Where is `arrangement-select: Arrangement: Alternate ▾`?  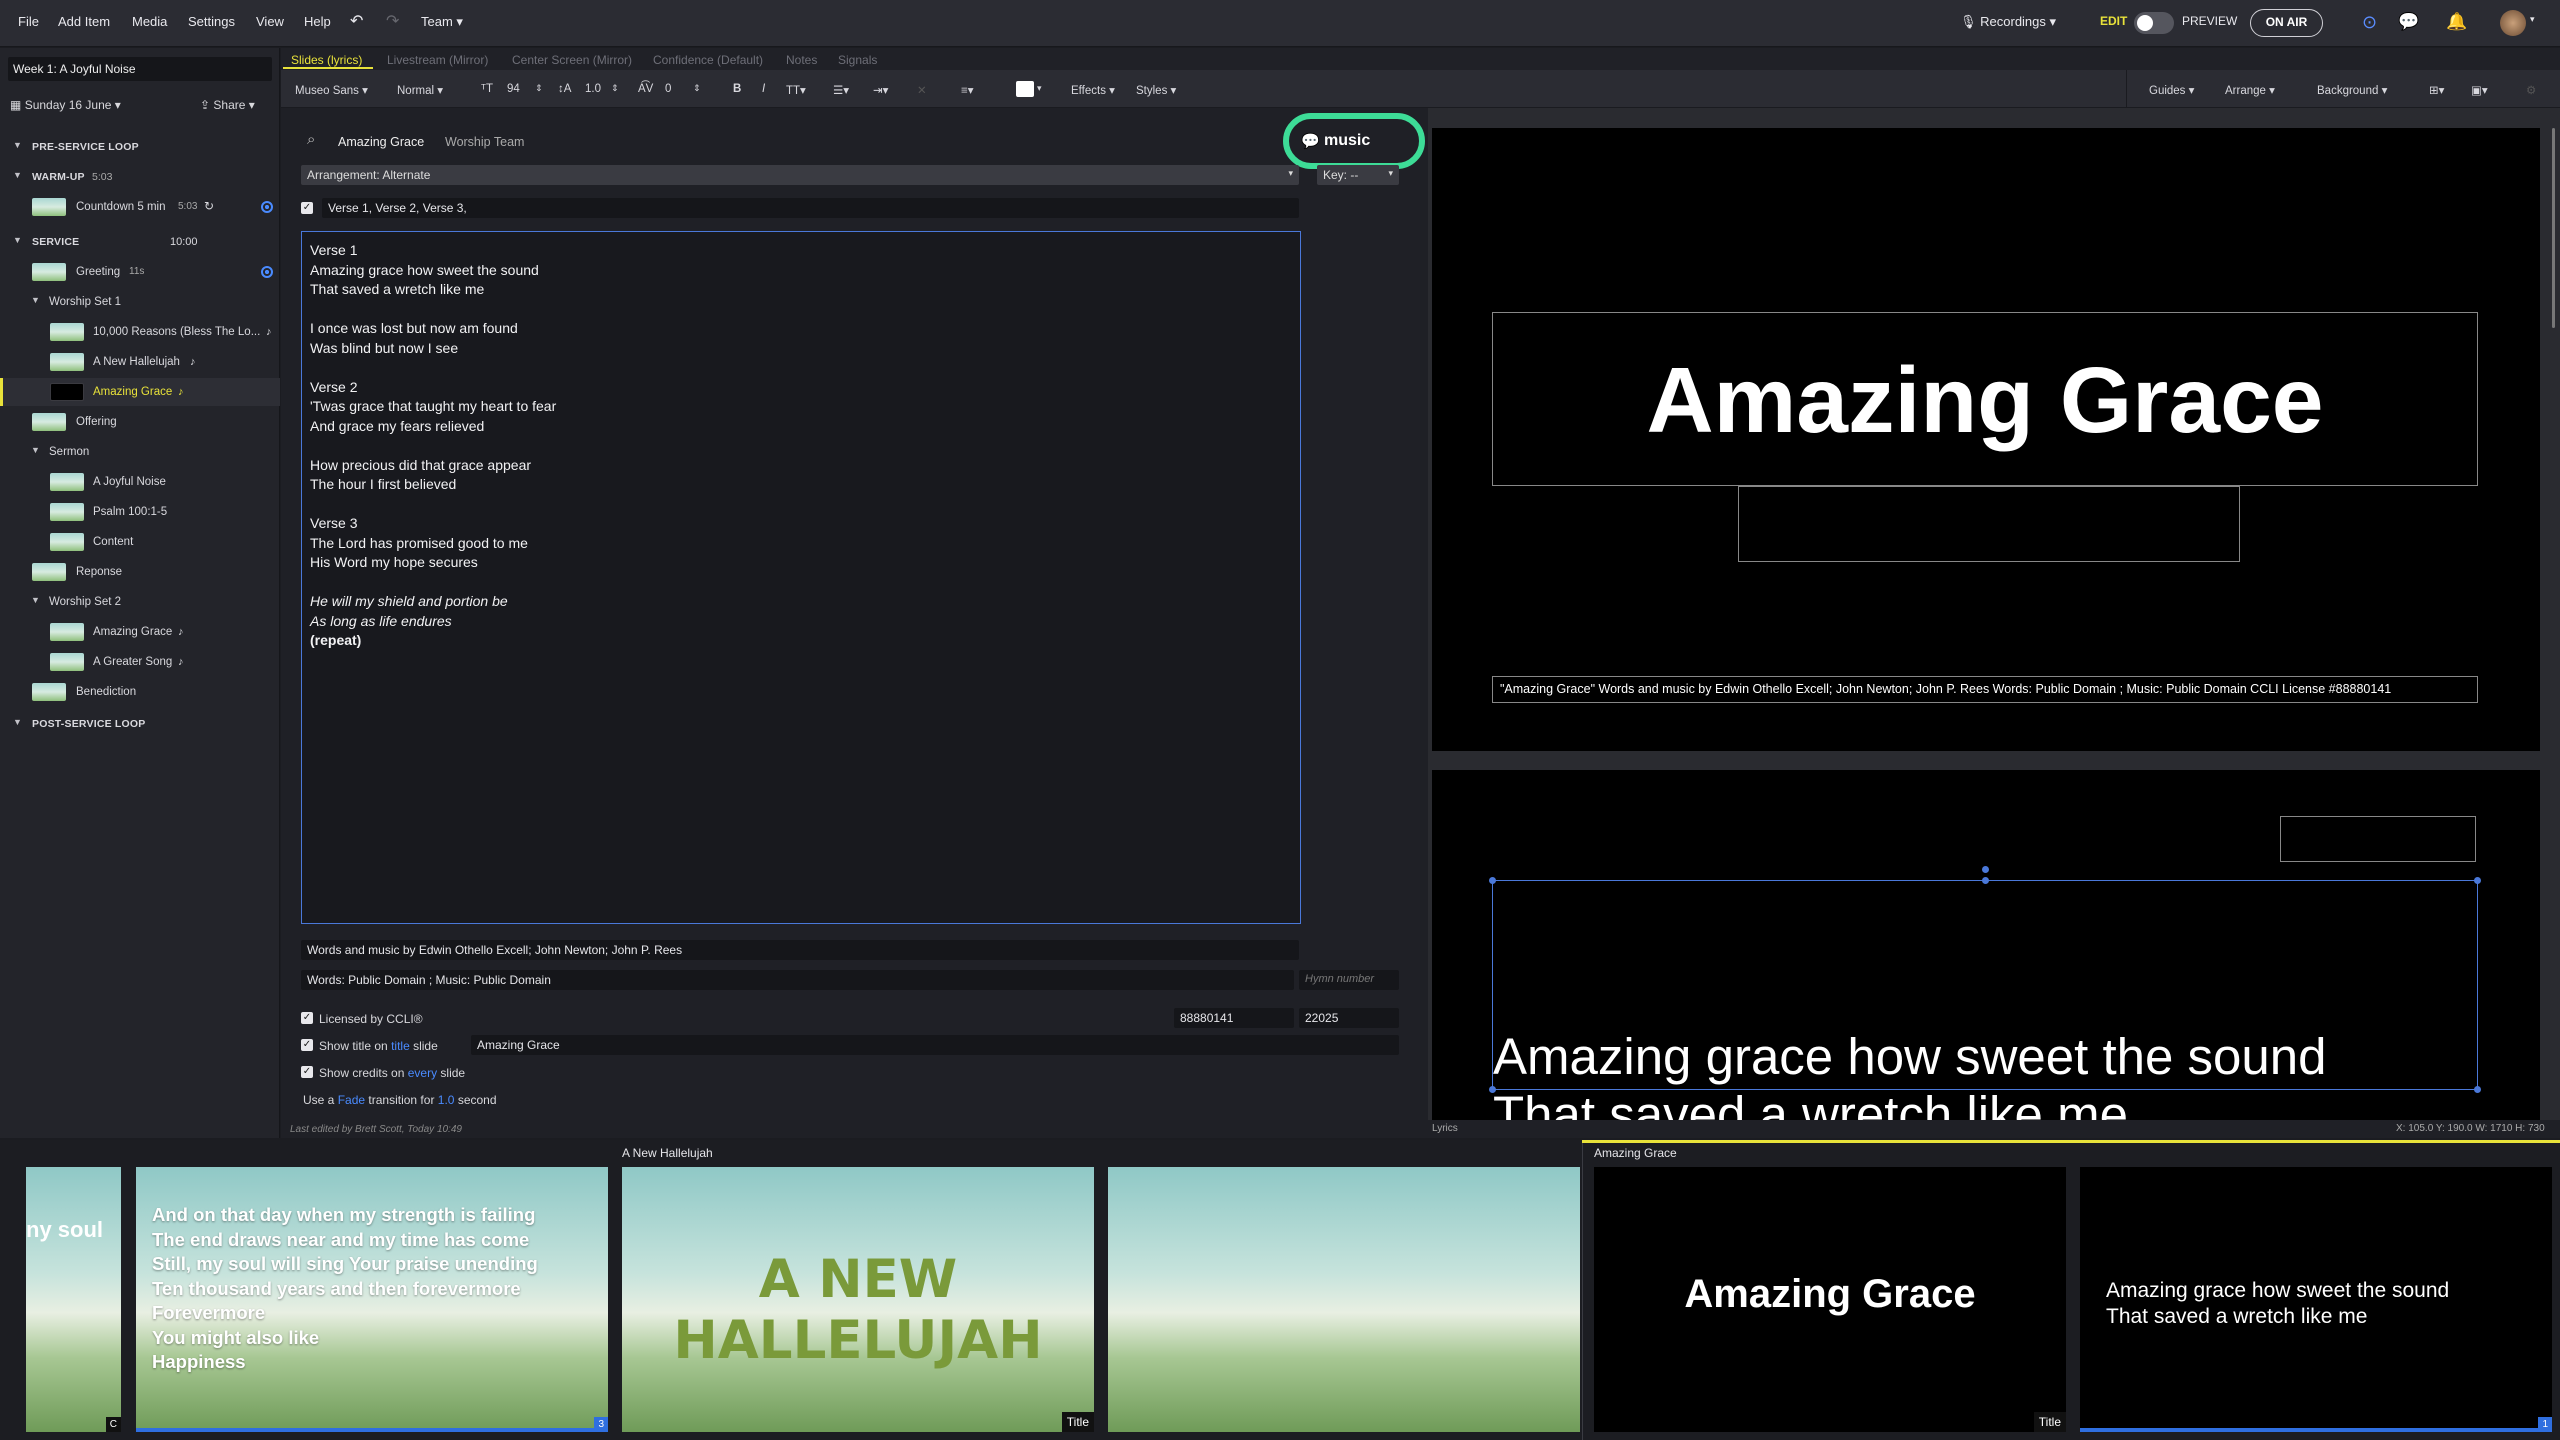
arrangement-select: Arrangement: Alternate ▾ is located at coordinates (800, 175).